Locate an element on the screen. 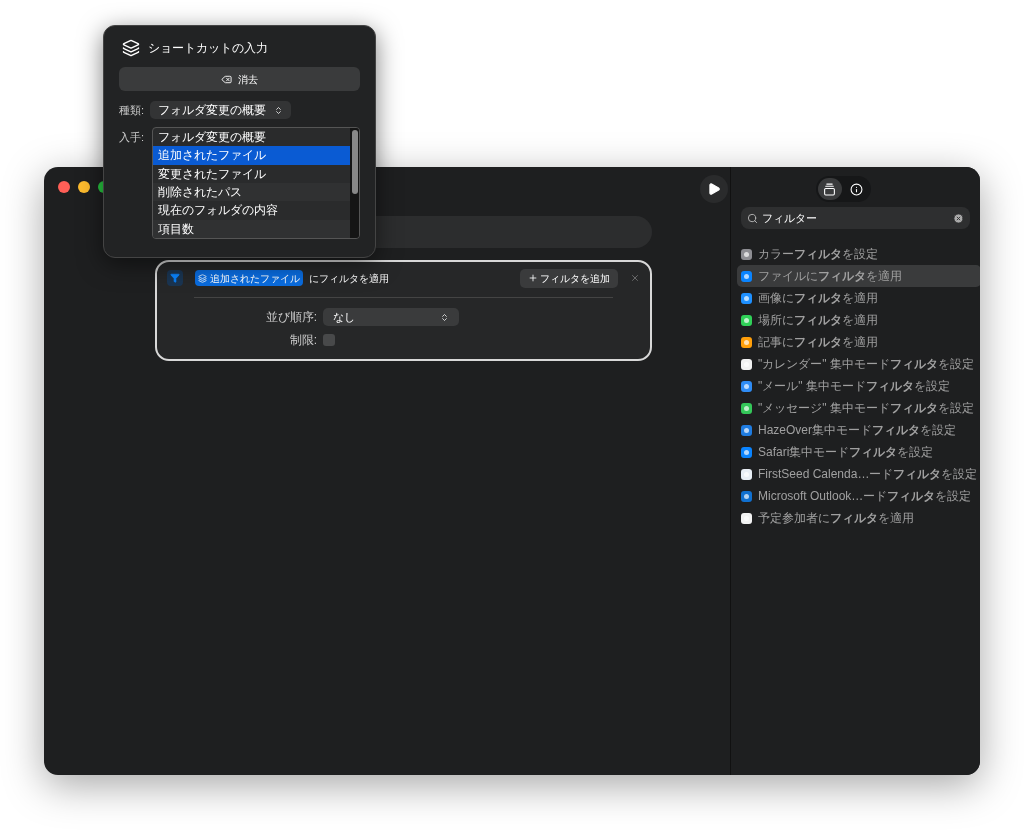  get-option: フォルダ変更の概要 is located at coordinates (251, 137).